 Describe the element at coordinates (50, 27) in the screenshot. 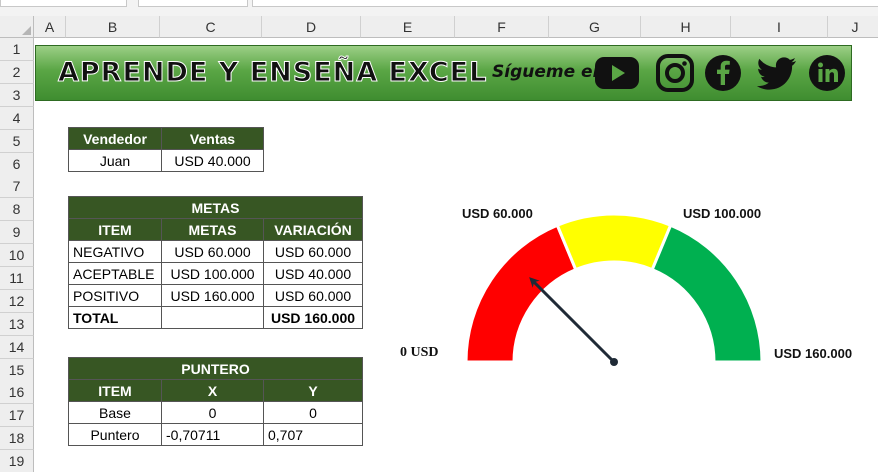

I see `column-header-a: A` at that location.